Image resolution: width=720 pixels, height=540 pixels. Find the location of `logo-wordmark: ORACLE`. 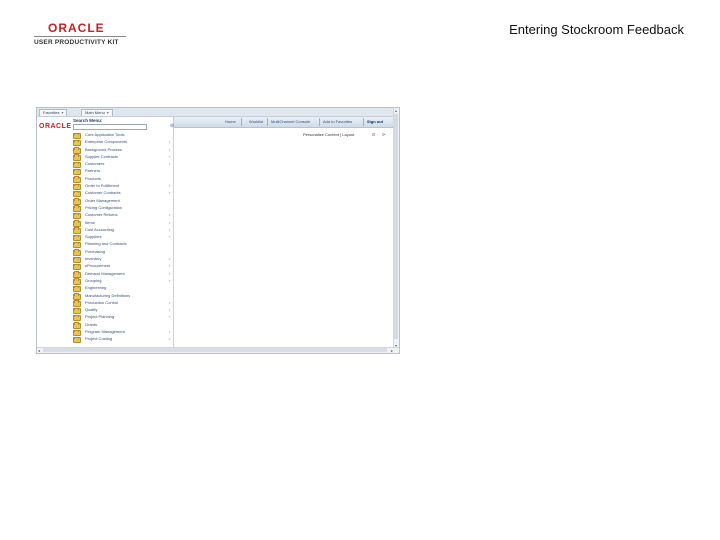

logo-wordmark: ORACLE is located at coordinates (76, 28).